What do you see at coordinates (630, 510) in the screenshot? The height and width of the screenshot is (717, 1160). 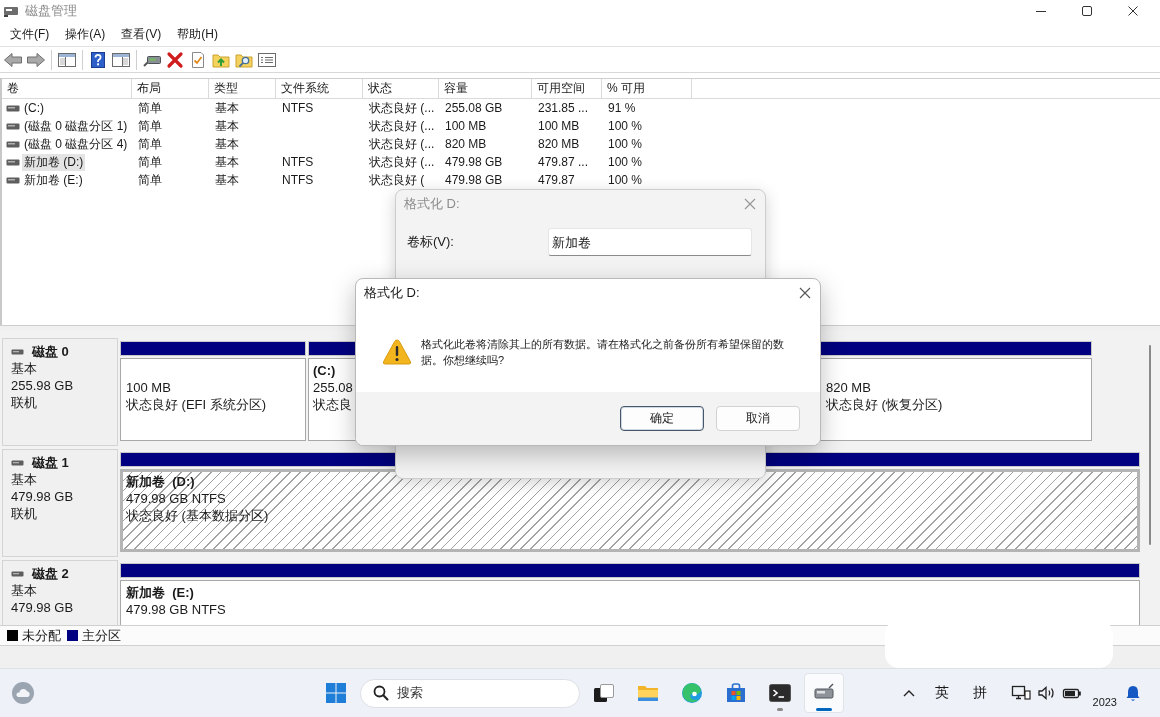 I see `partition-box: 新加卷 (D:) 479.98 GB NTFS 状态良好 (基本数据分区)` at bounding box center [630, 510].